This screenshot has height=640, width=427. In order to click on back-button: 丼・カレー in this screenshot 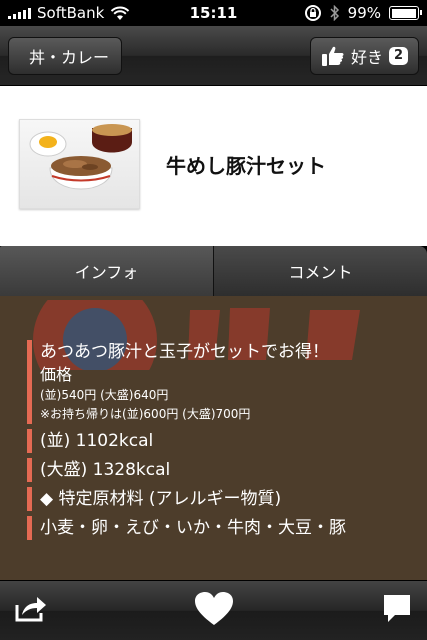, I will do `click(65, 56)`.